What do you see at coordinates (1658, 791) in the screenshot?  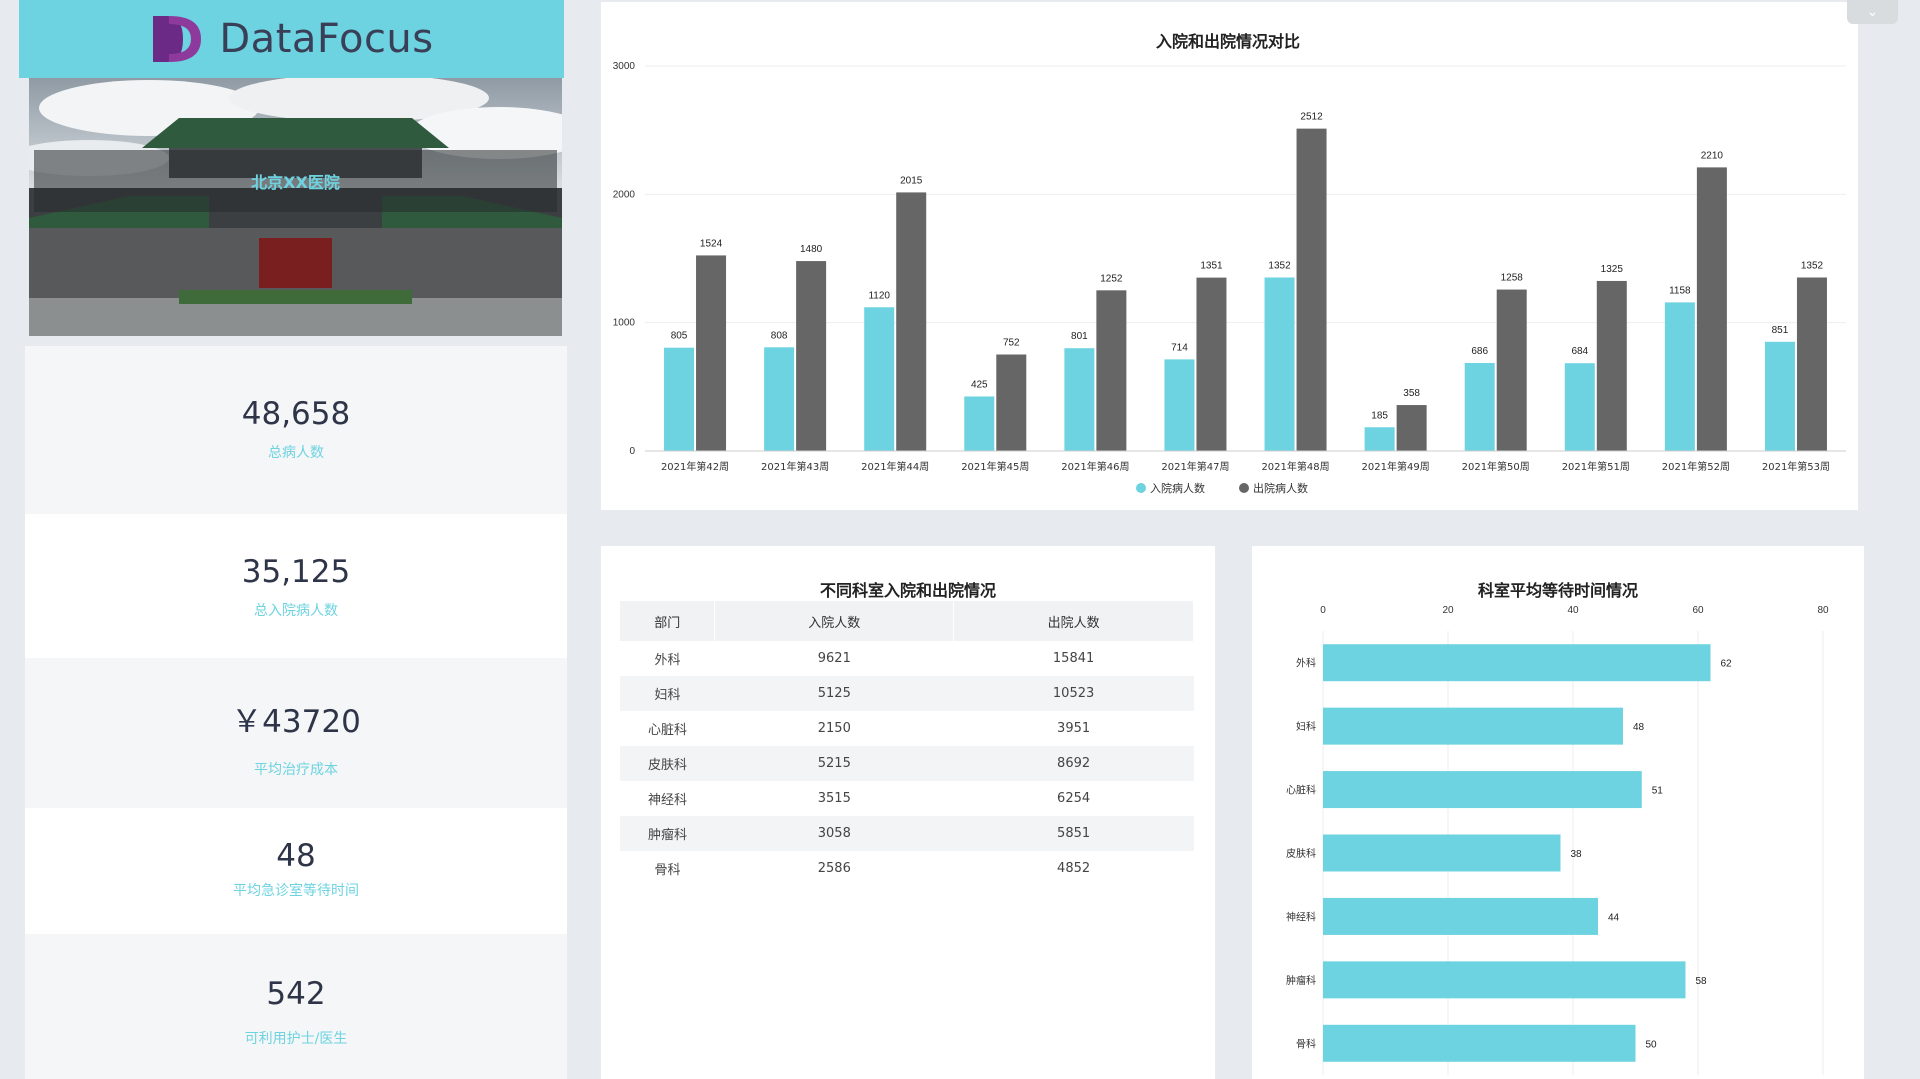 I see `data-label: 51` at bounding box center [1658, 791].